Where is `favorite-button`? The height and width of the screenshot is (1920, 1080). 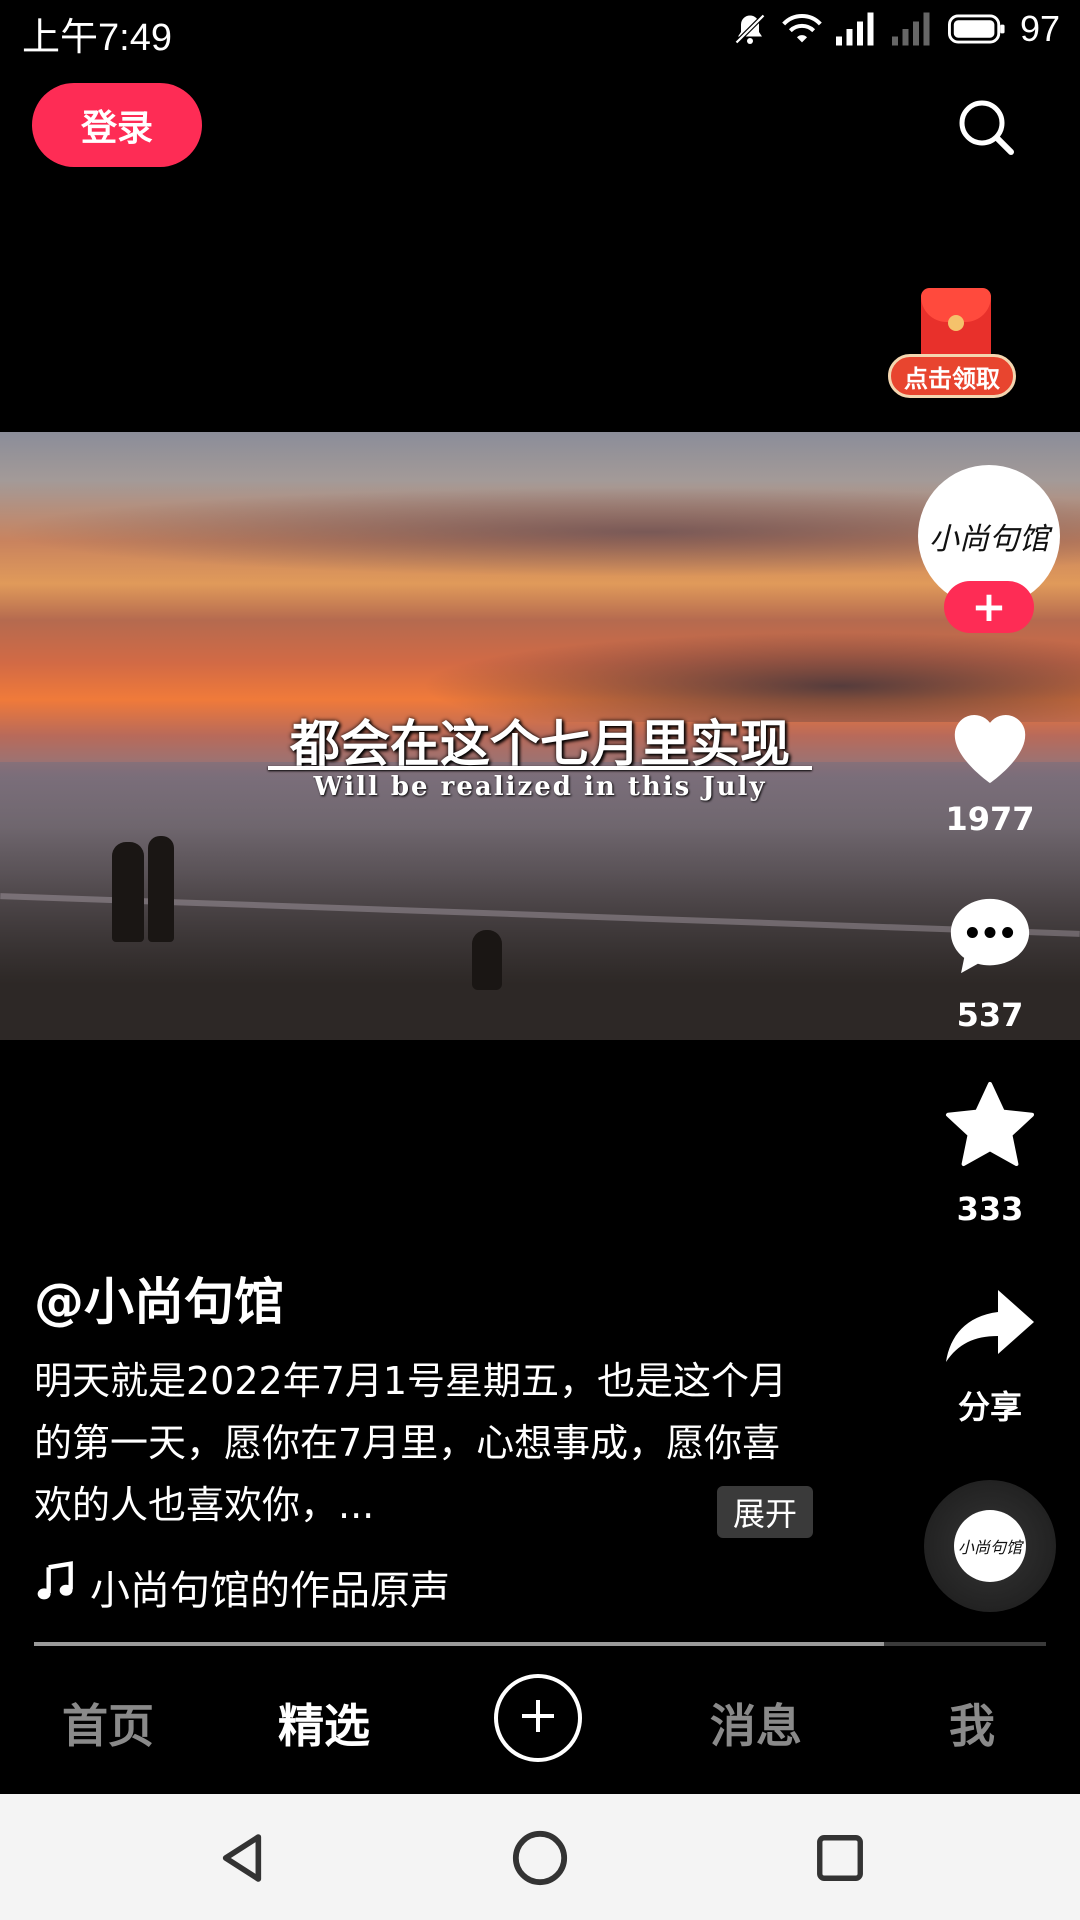
favorite-button is located at coordinates (990, 1128).